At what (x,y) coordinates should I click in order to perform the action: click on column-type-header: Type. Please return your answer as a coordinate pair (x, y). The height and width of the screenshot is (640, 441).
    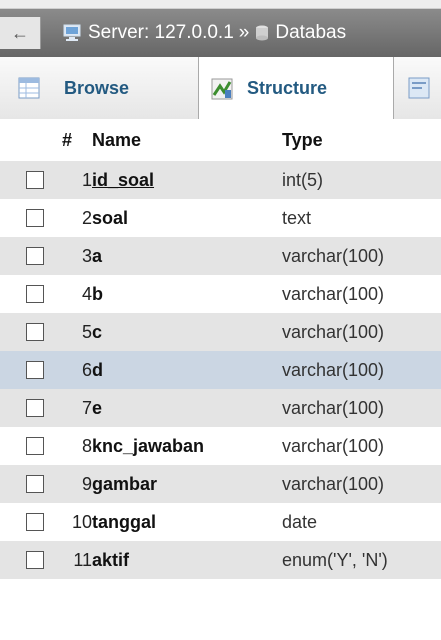
    Looking at the image, I should click on (361, 140).